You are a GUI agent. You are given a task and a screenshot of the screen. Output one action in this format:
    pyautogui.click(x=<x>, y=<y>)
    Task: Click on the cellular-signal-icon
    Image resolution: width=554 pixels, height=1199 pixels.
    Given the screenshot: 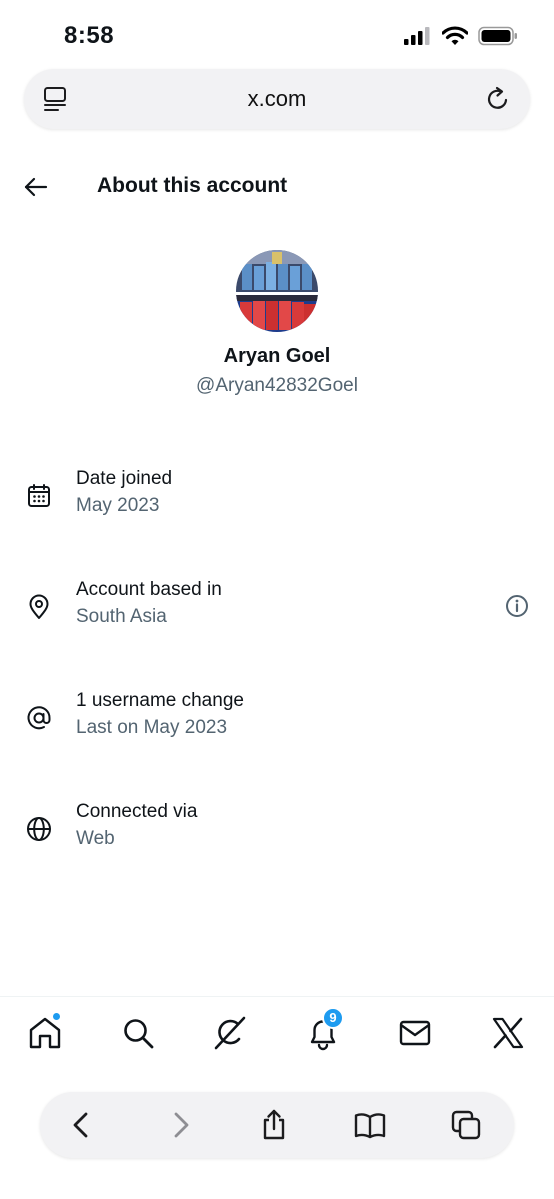 What is the action you would take?
    pyautogui.click(x=417, y=36)
    